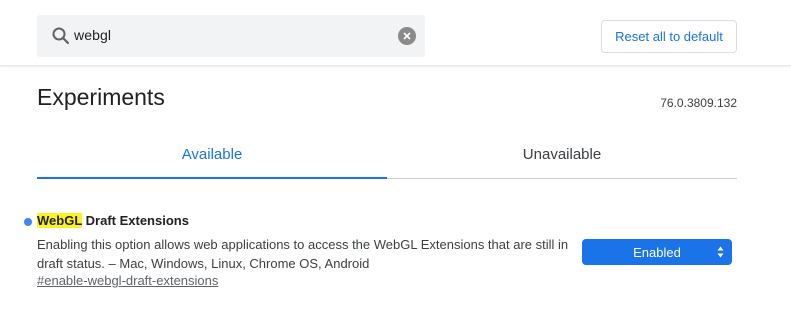  What do you see at coordinates (669, 36) in the screenshot?
I see `reset-all-button: Reset all to default` at bounding box center [669, 36].